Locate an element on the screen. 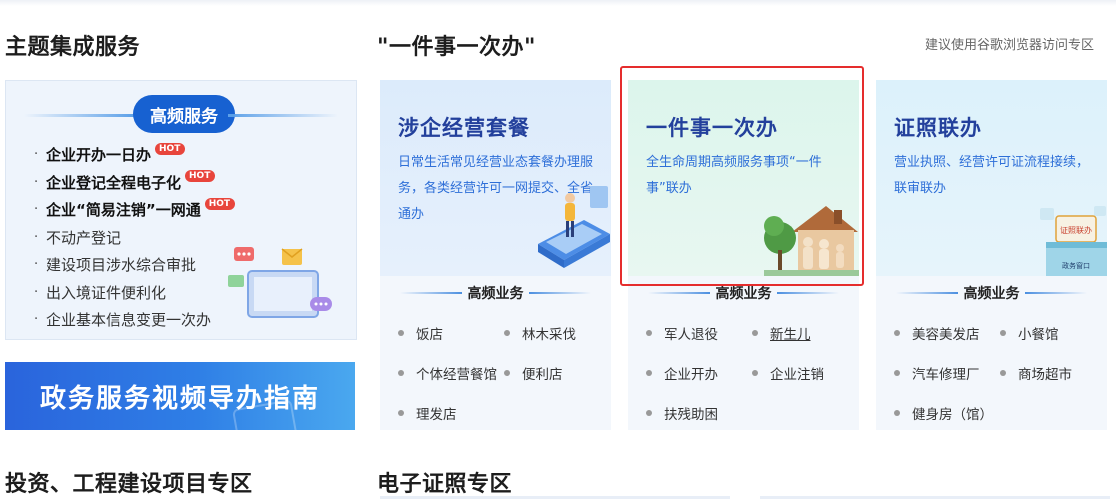  business-item: 军人退役 is located at coordinates (699, 333).